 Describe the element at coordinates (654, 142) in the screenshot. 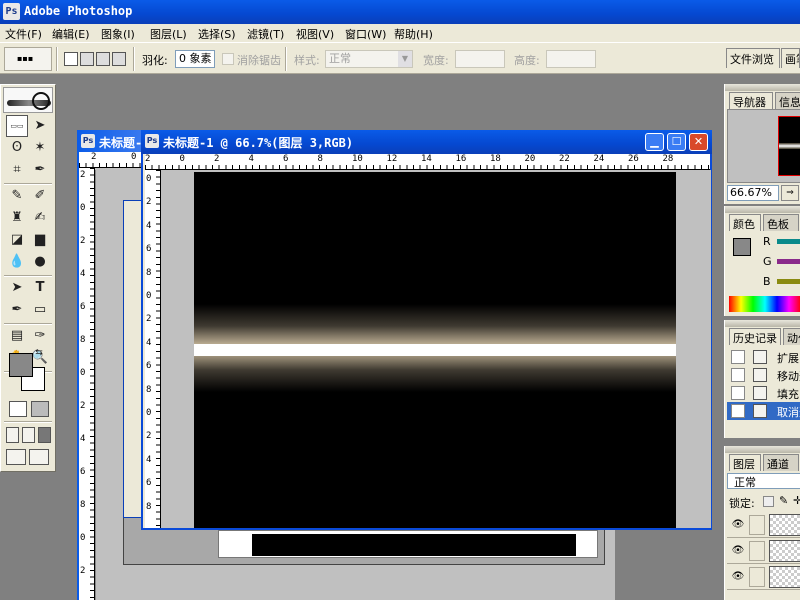

I see `minimize-button: ▁` at that location.